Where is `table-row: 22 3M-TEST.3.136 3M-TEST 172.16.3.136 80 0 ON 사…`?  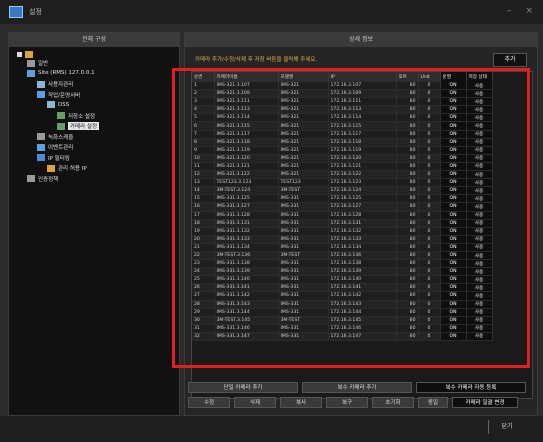 table-row: 22 3M-TEST.3.136 3M-TEST 172.16.3.136 80 0 ON 사… is located at coordinates (342, 256).